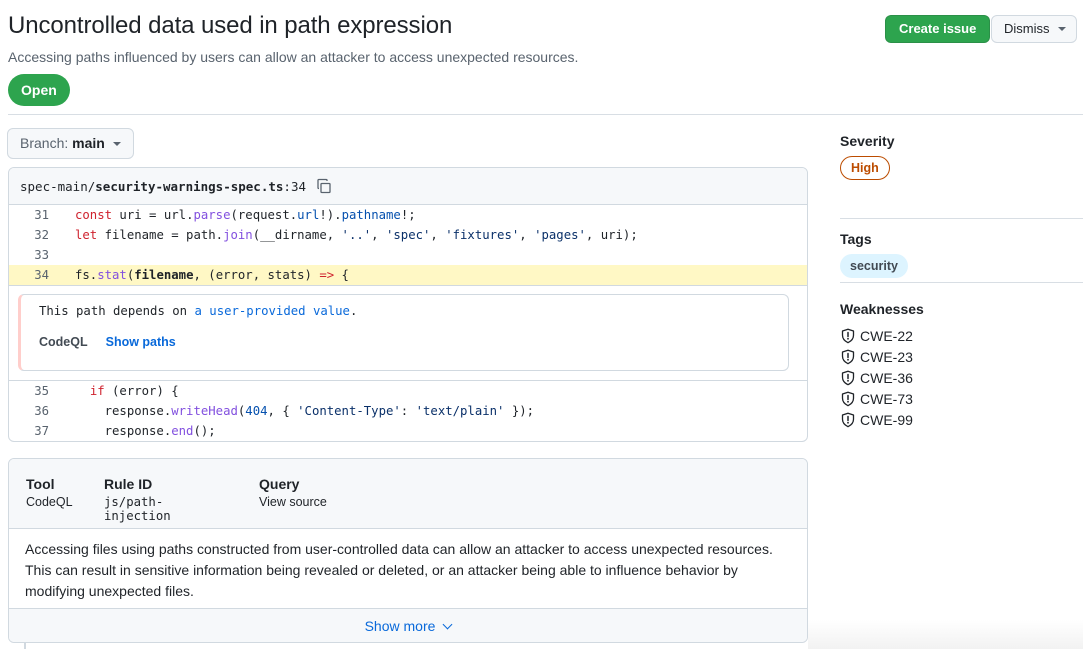  I want to click on info-col-rule-id: Rule ID js/path-injection, so click(165, 502).